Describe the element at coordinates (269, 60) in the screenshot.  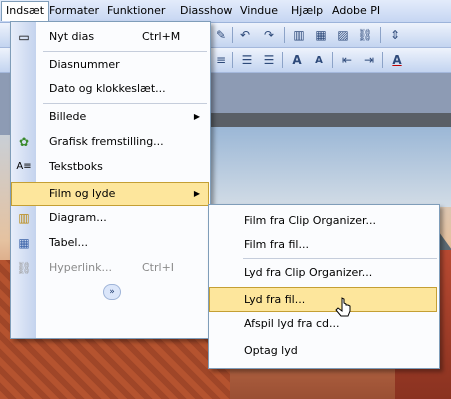
I see `bullets-icon: ☰` at that location.